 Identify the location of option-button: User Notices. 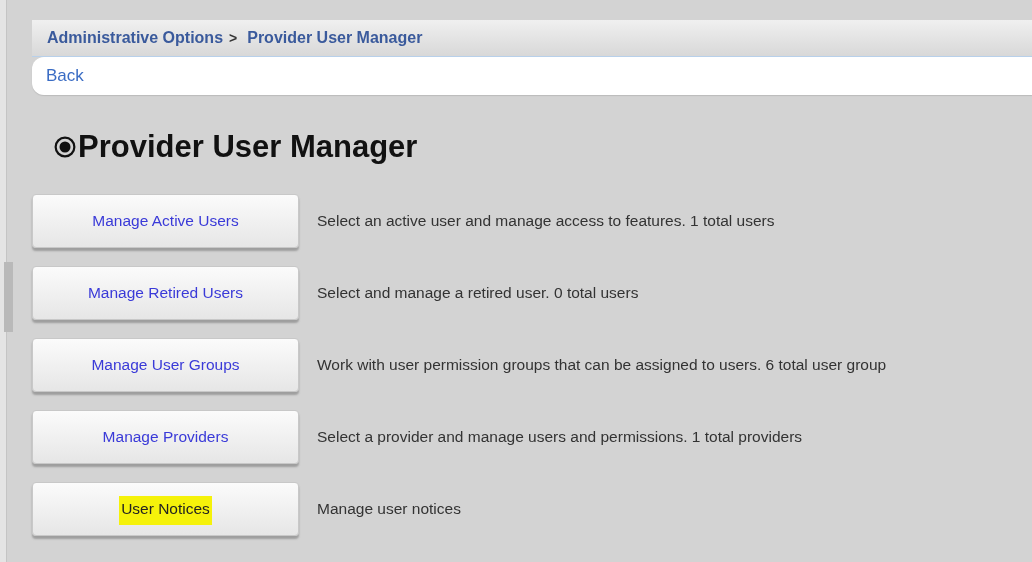
(165, 509).